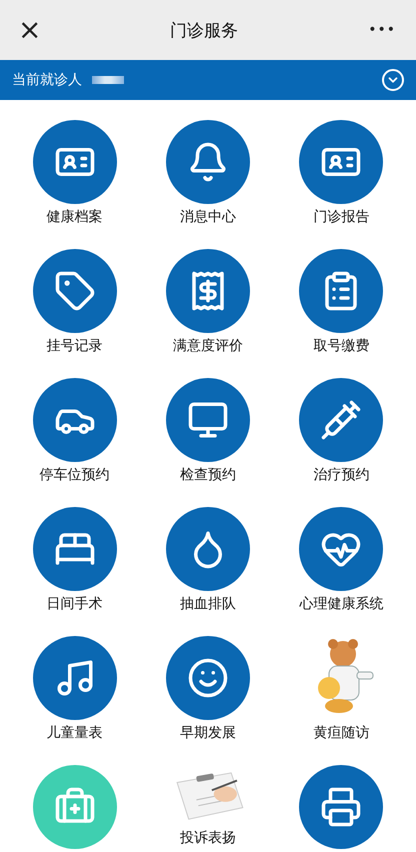 Image resolution: width=416 pixels, height=852 pixels. I want to click on service-tile: 门诊报告, so click(341, 184).